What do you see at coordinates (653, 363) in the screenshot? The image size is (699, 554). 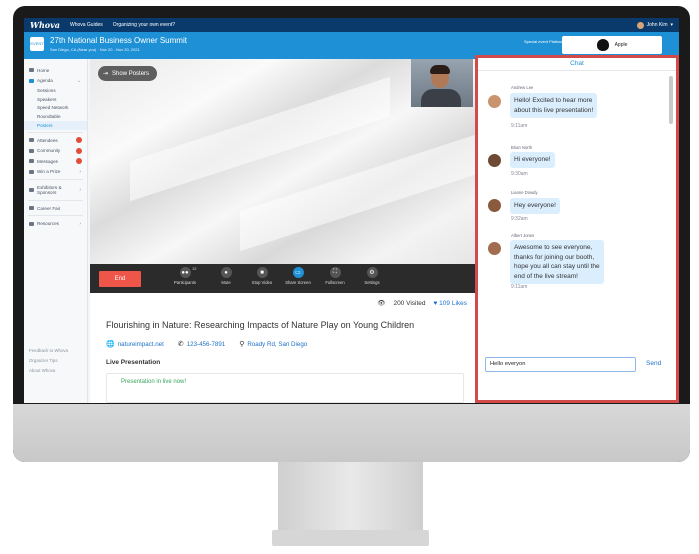 I see `send-button: Send` at bounding box center [653, 363].